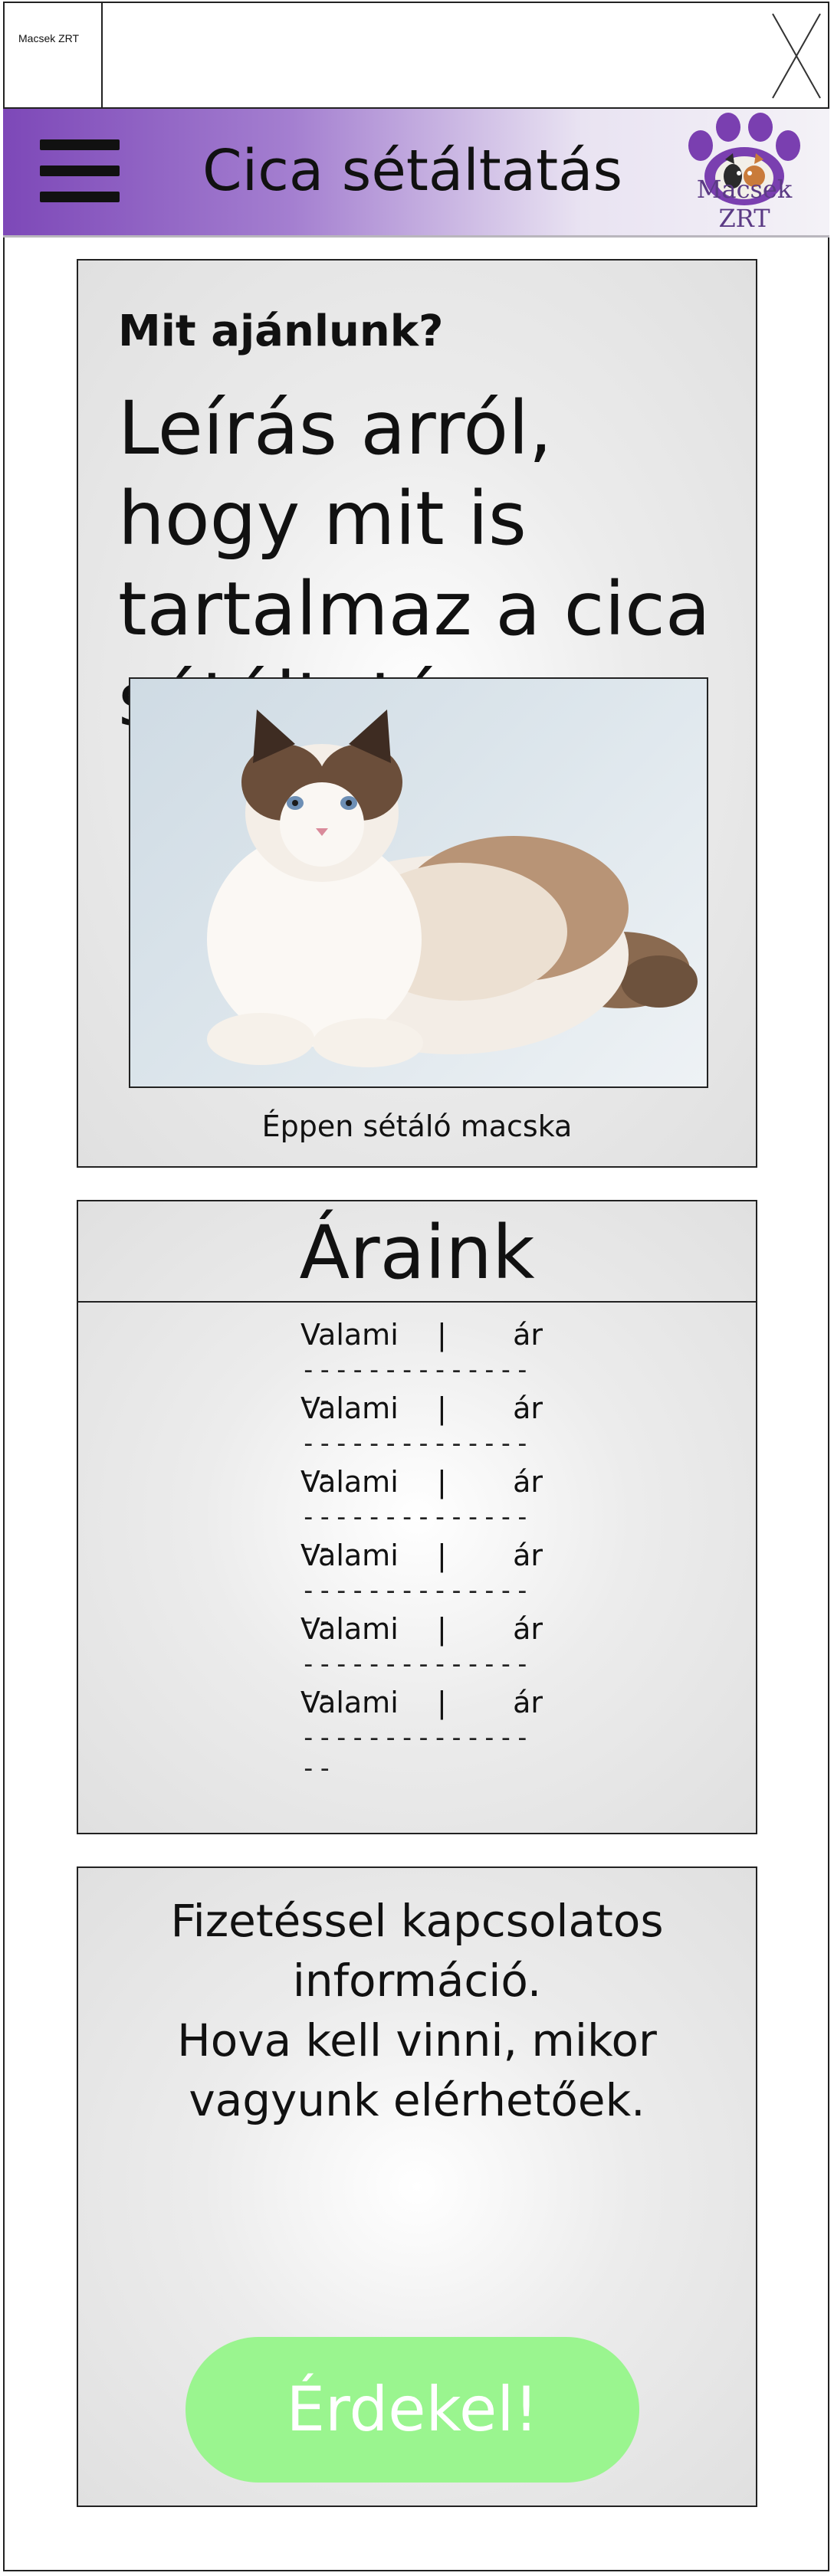 The image size is (834, 2576). I want to click on photo-caption: Éppen sétáló macska, so click(417, 1126).